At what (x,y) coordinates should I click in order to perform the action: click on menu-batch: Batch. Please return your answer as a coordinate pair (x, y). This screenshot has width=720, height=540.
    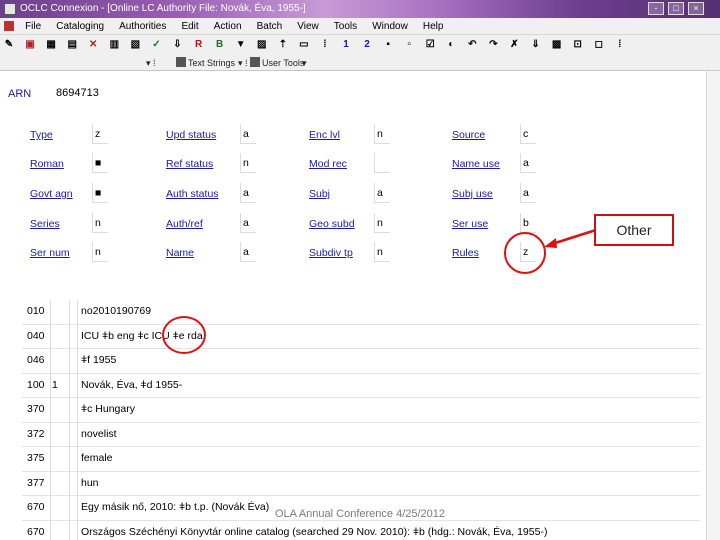
    Looking at the image, I should click on (270, 26).